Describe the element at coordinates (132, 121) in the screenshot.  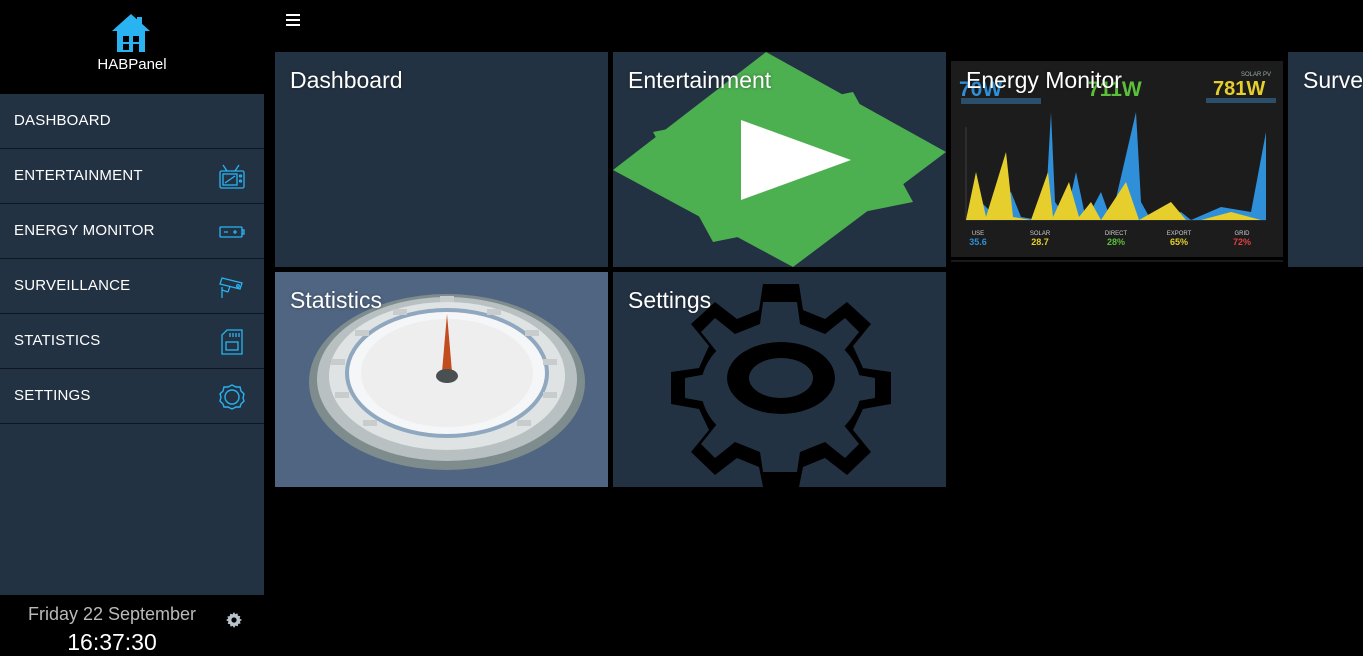
I see `sidebar-item-dashboard: DASHBOARD` at that location.